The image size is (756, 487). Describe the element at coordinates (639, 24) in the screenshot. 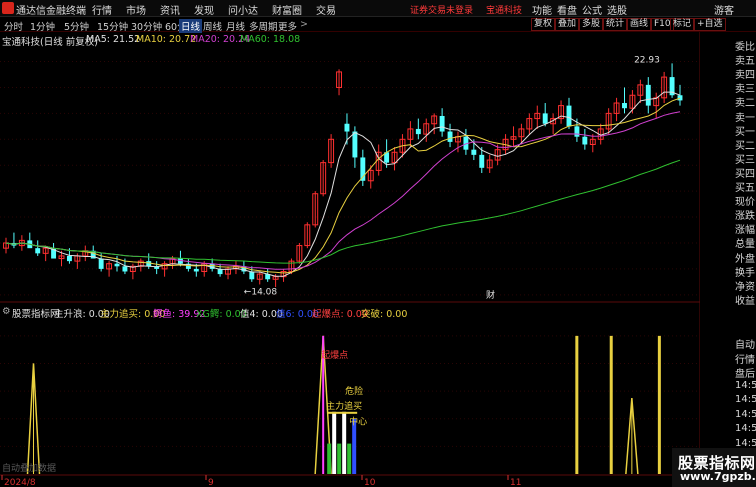

I see `draw-line-button: 画线` at that location.